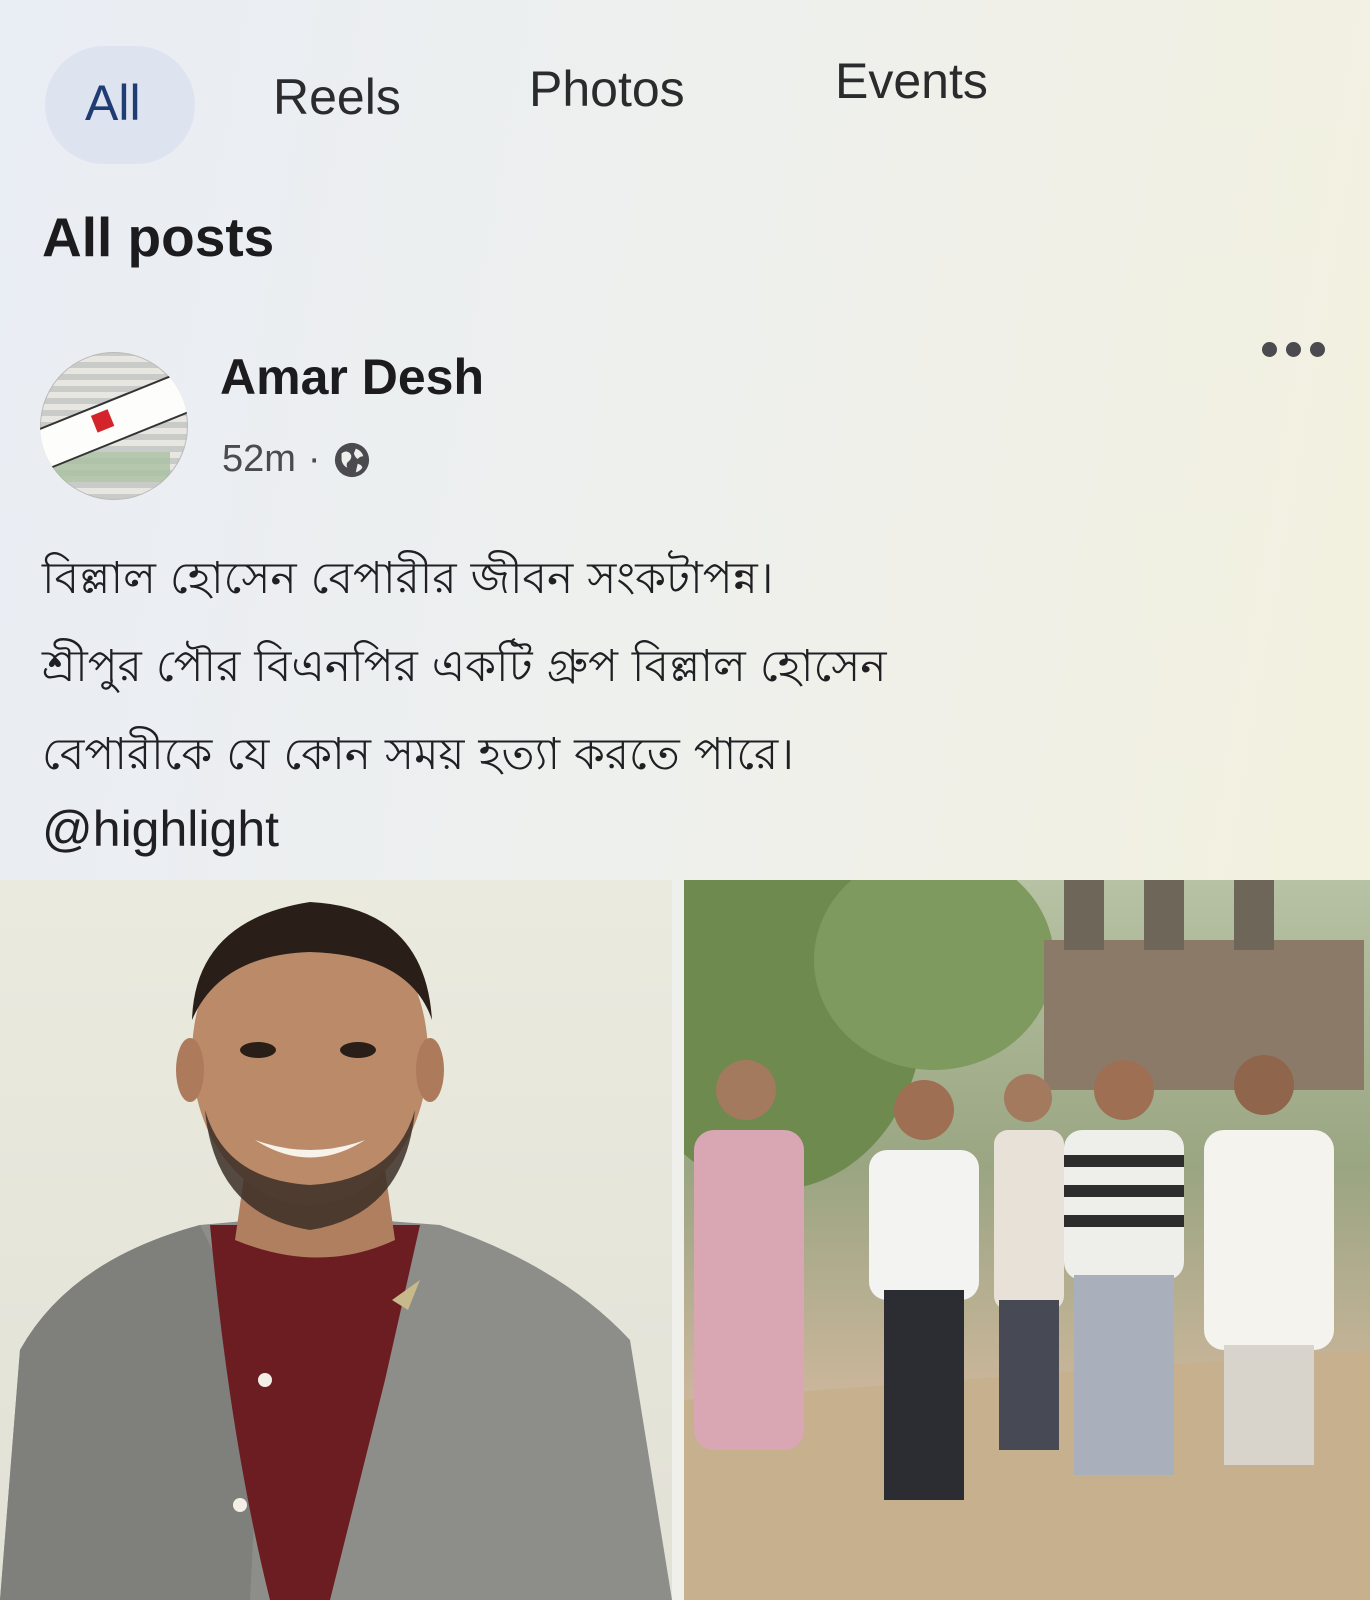 The height and width of the screenshot is (1600, 1370). What do you see at coordinates (607, 89) in the screenshot?
I see `tab-photos: Photos` at bounding box center [607, 89].